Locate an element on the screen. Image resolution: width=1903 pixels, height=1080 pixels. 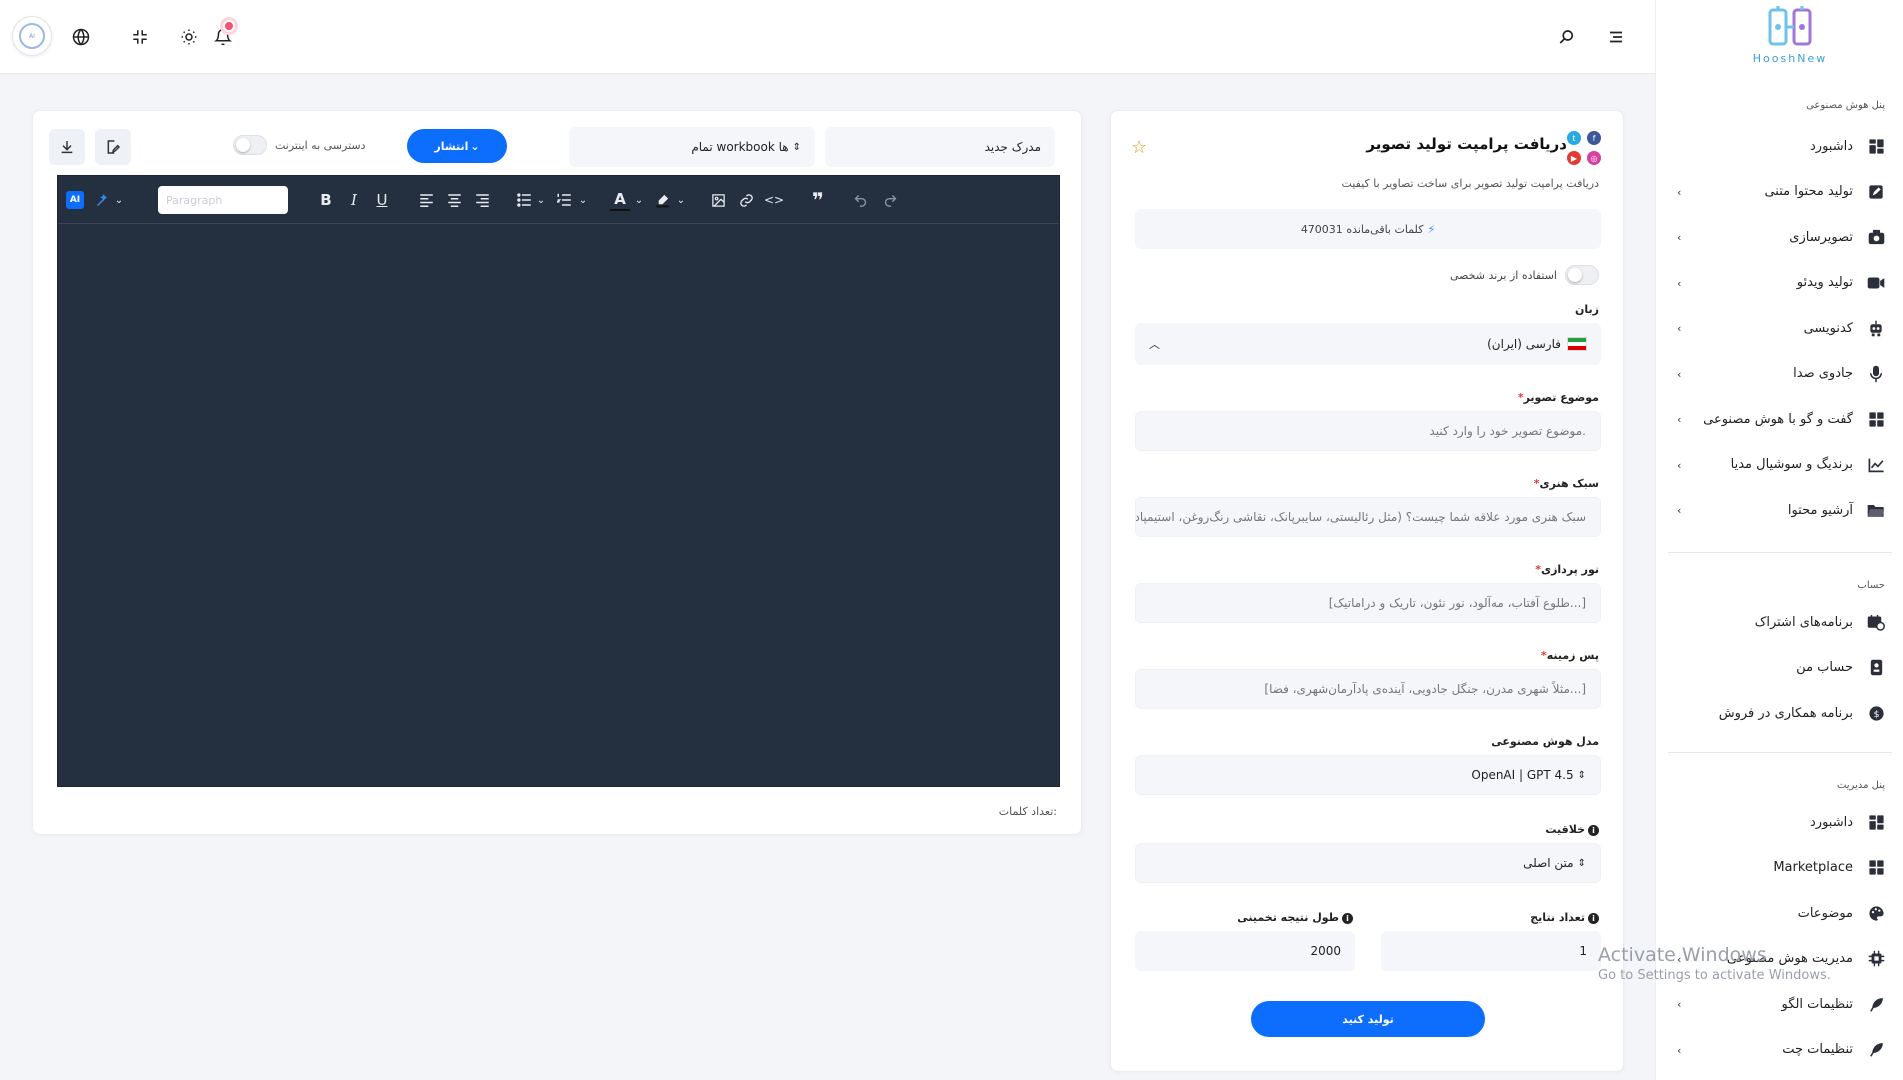
sidebar-item-admin-0: داشبورد is located at coordinates (1779, 822).